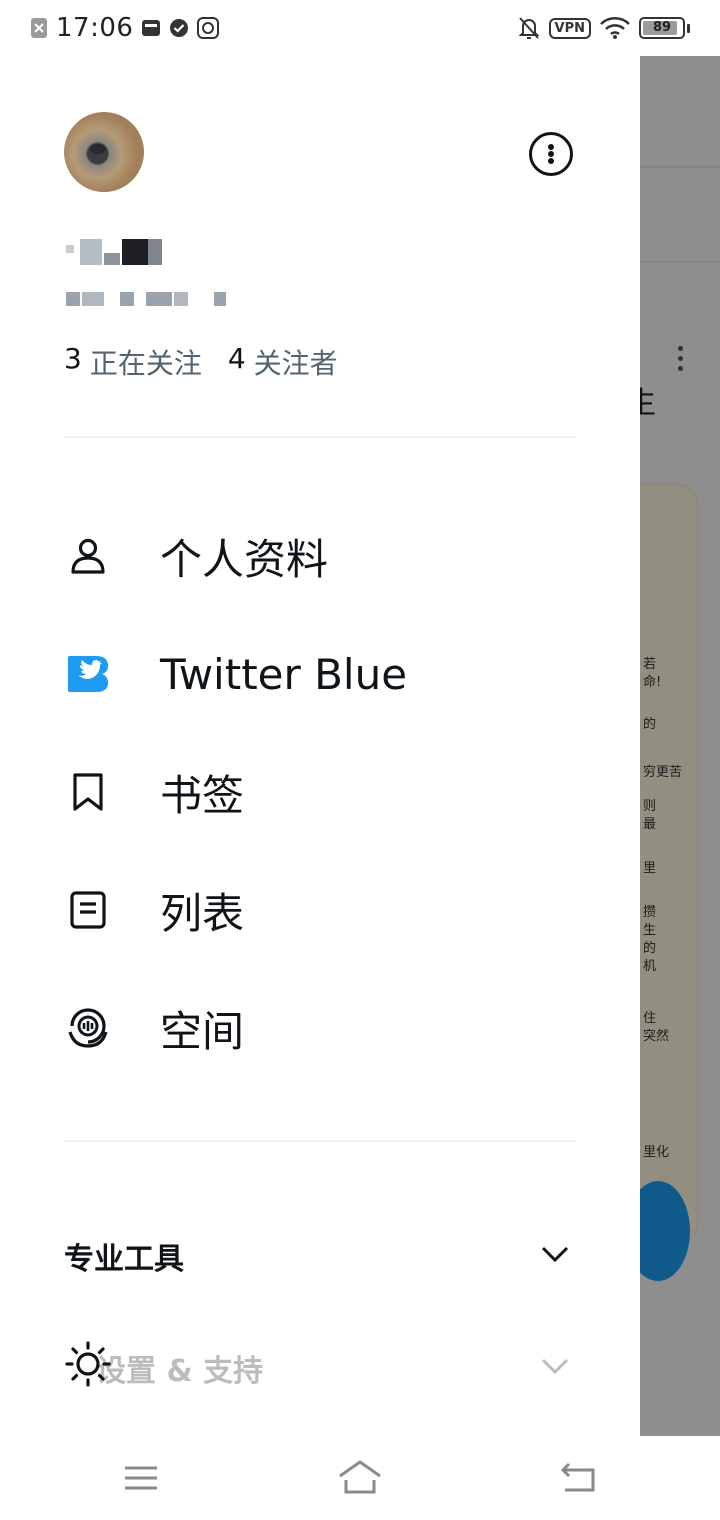  I want to click on menu-label: 个人资料, so click(244, 559).